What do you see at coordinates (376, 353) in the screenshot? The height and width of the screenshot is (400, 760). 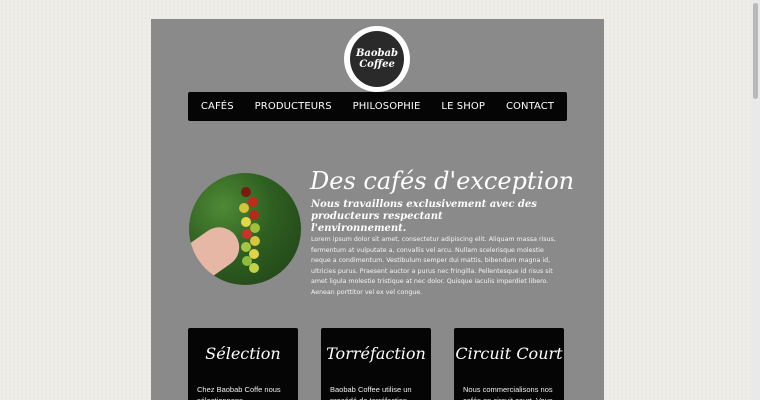 I see `card-torrefaction-title: Torréfaction` at bounding box center [376, 353].